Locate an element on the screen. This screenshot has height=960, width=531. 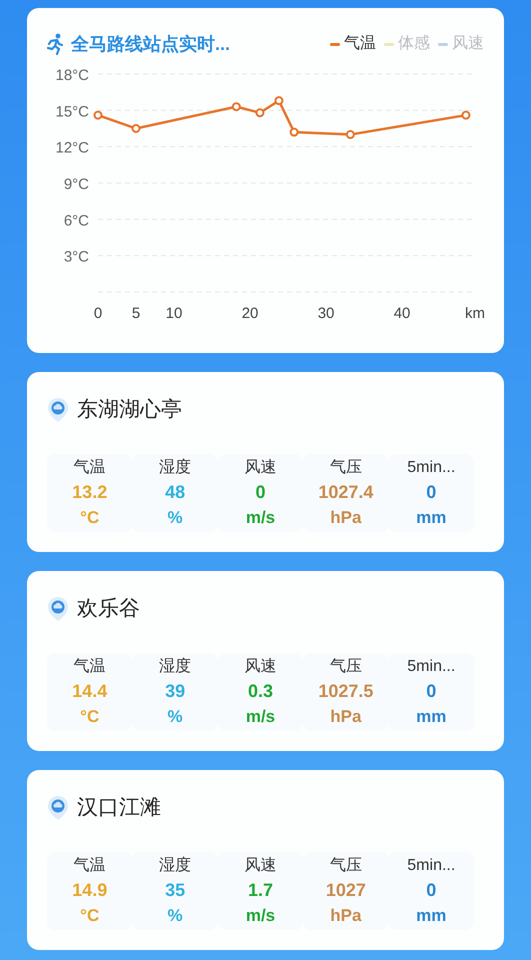
legend-item: 气温 is located at coordinates (353, 44).